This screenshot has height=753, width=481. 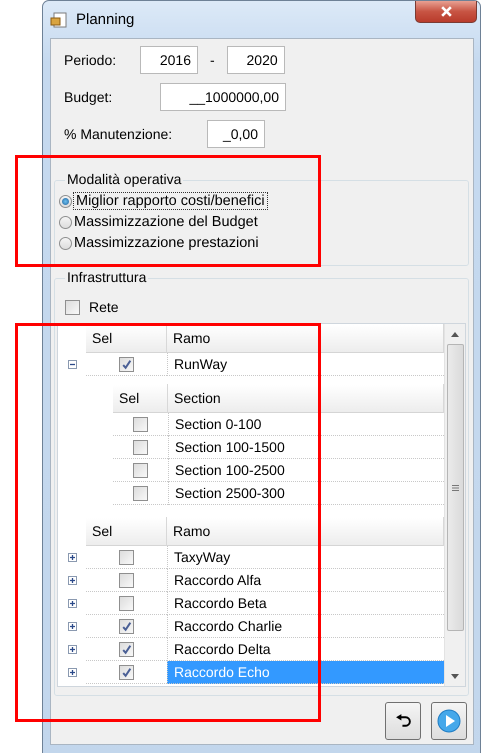 I want to click on close-icon, so click(x=446, y=11).